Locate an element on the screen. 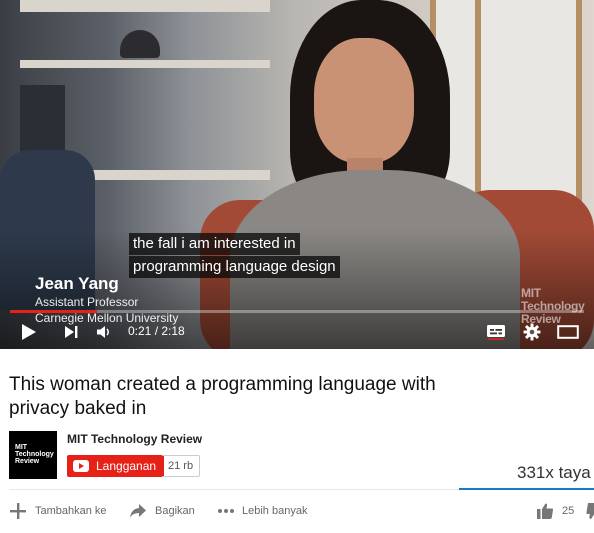 The height and width of the screenshot is (533, 594). like-count: 25 is located at coordinates (568, 511).